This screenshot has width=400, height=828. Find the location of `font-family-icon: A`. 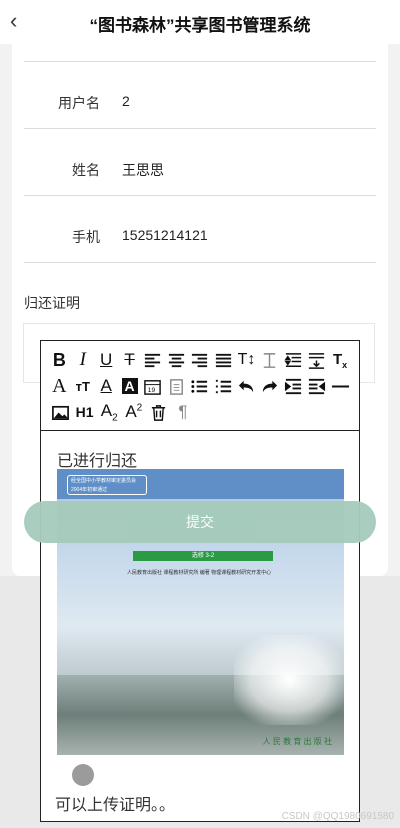

font-family-icon: A is located at coordinates (59, 386).